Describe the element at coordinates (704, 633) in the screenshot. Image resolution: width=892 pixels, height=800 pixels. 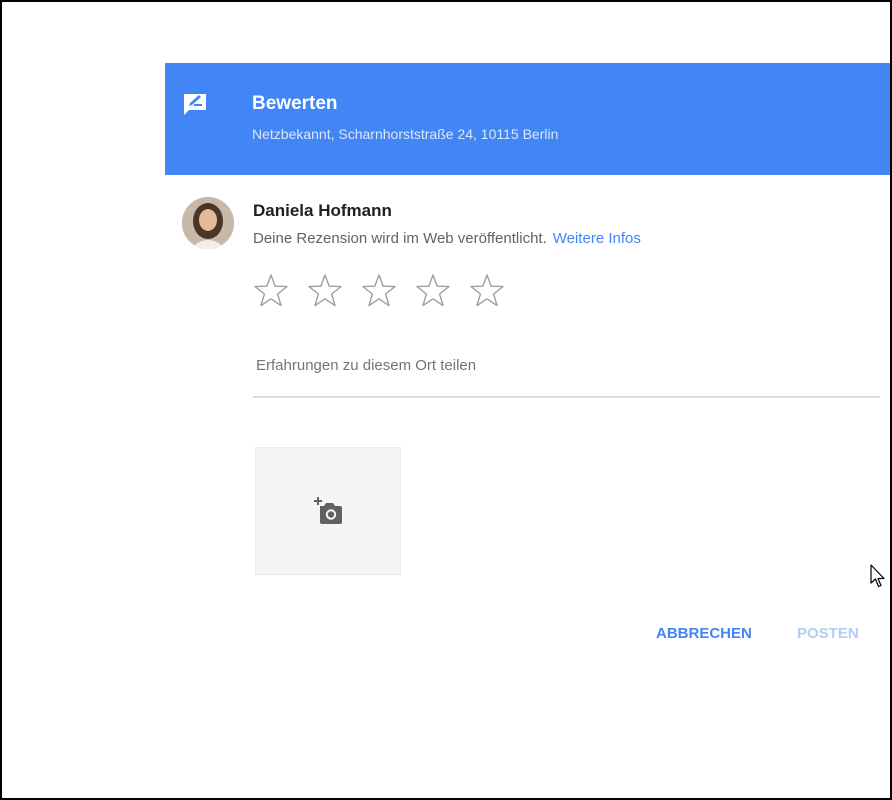
I see `cancel-button: ABBRECHEN` at that location.